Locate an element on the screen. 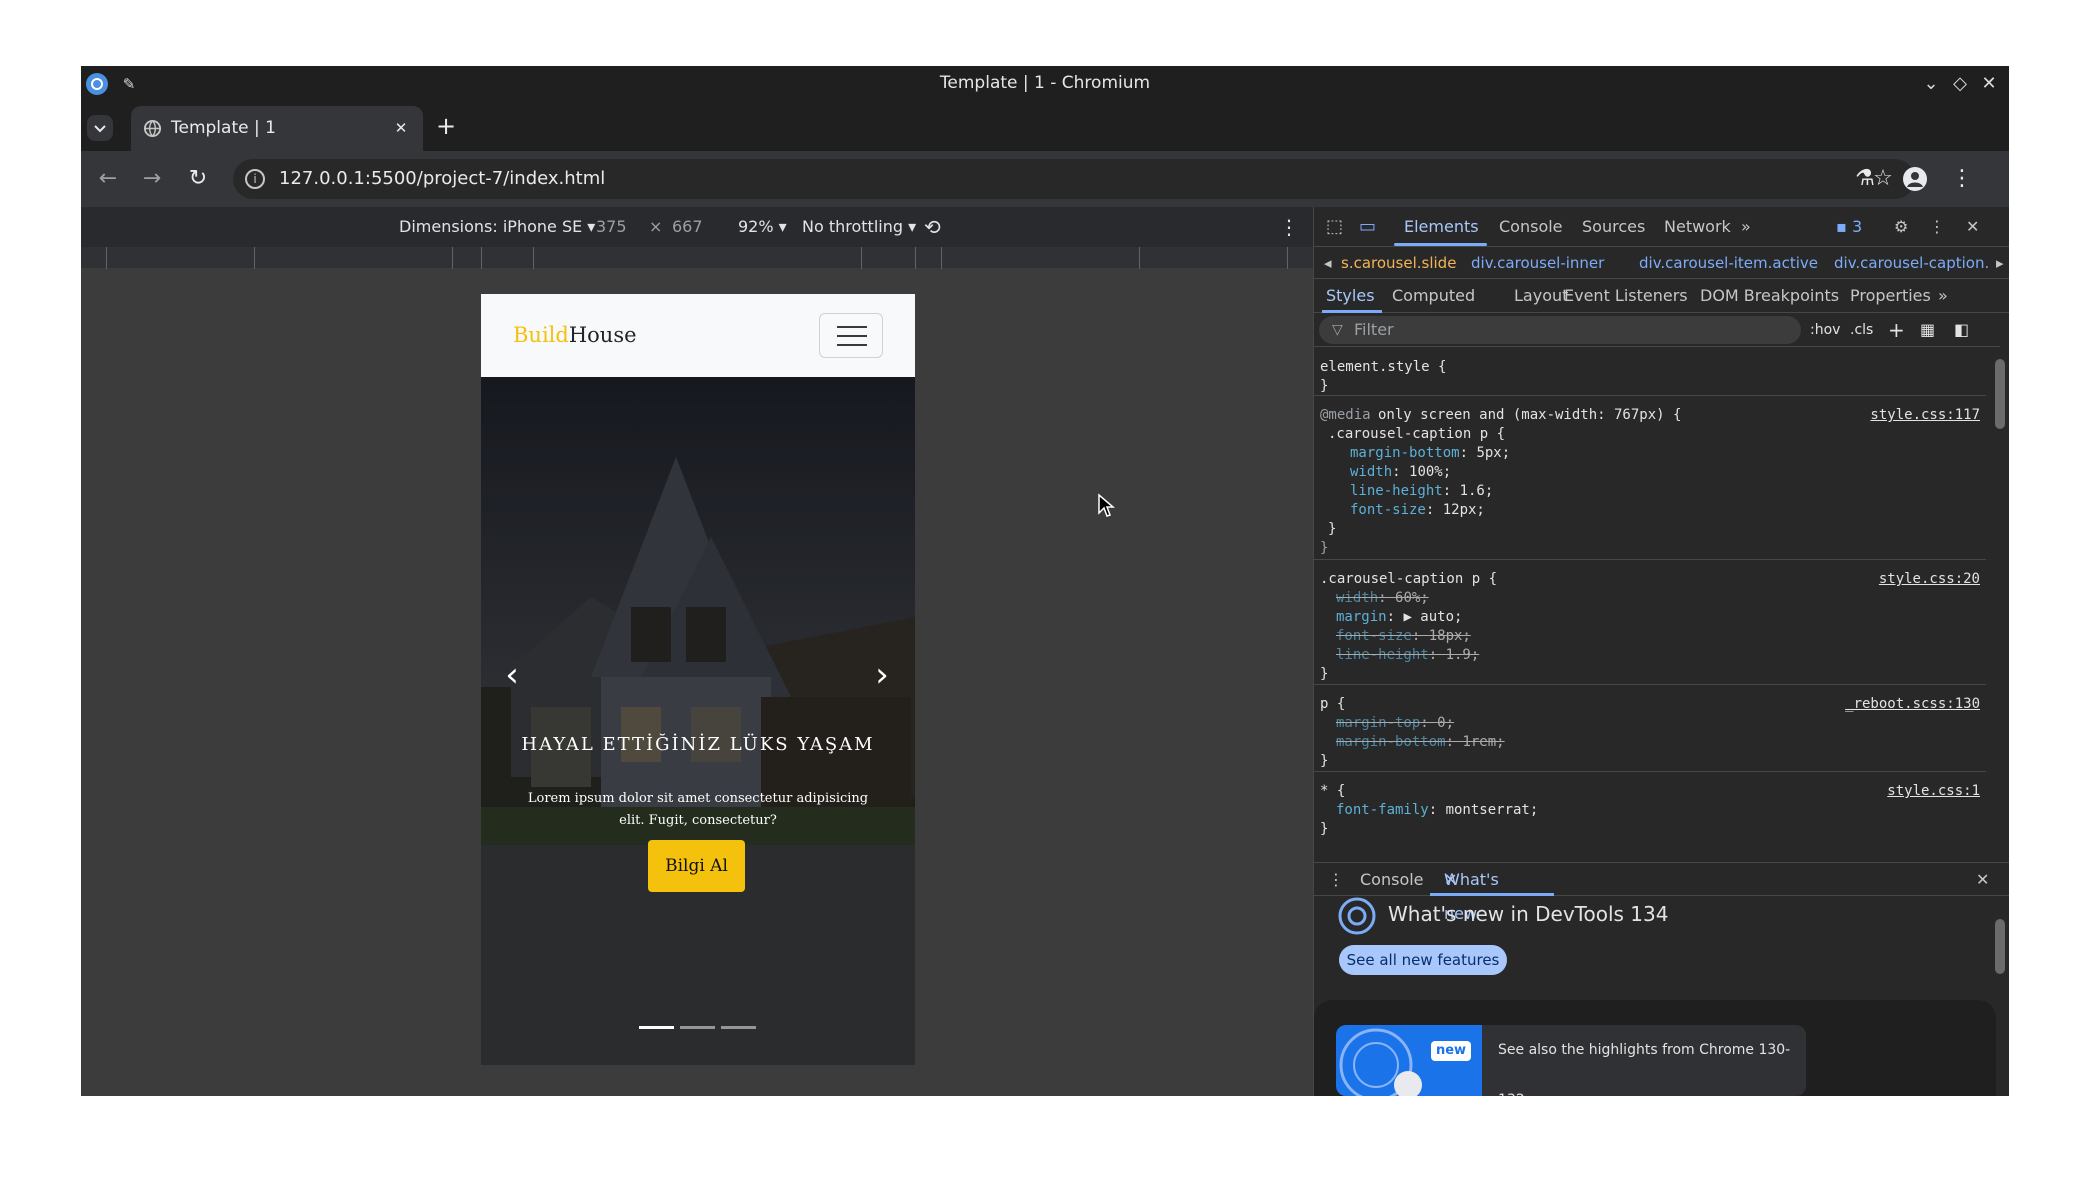 This screenshot has height=1187, width=2082. css-prop-line-height-struck: line-height: 1.9; is located at coordinates (1407, 655).